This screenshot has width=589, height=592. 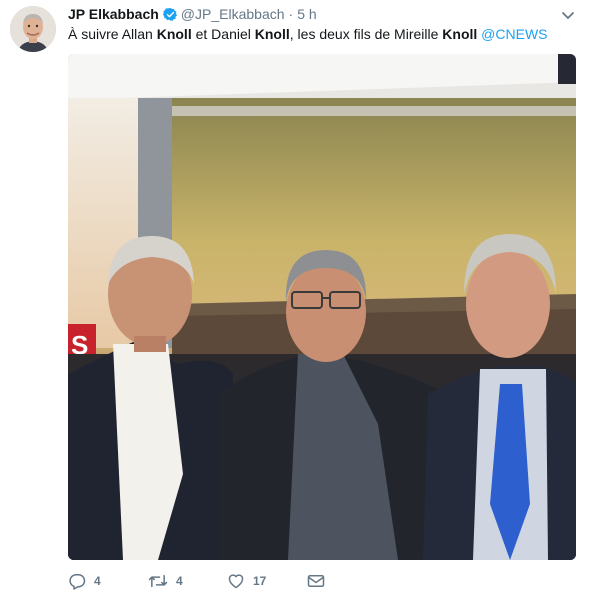 I want to click on tweet-header: JP Elkabbach @JP_Elkabbach · 5 h, so click(x=192, y=14).